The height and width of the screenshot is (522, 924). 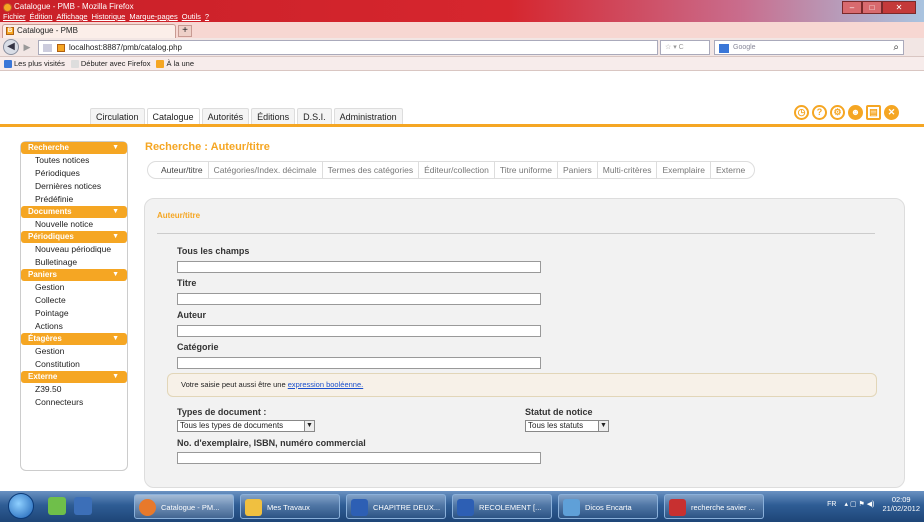 What do you see at coordinates (901, 508) in the screenshot?
I see `clock-date: 21/02/2012` at bounding box center [901, 508].